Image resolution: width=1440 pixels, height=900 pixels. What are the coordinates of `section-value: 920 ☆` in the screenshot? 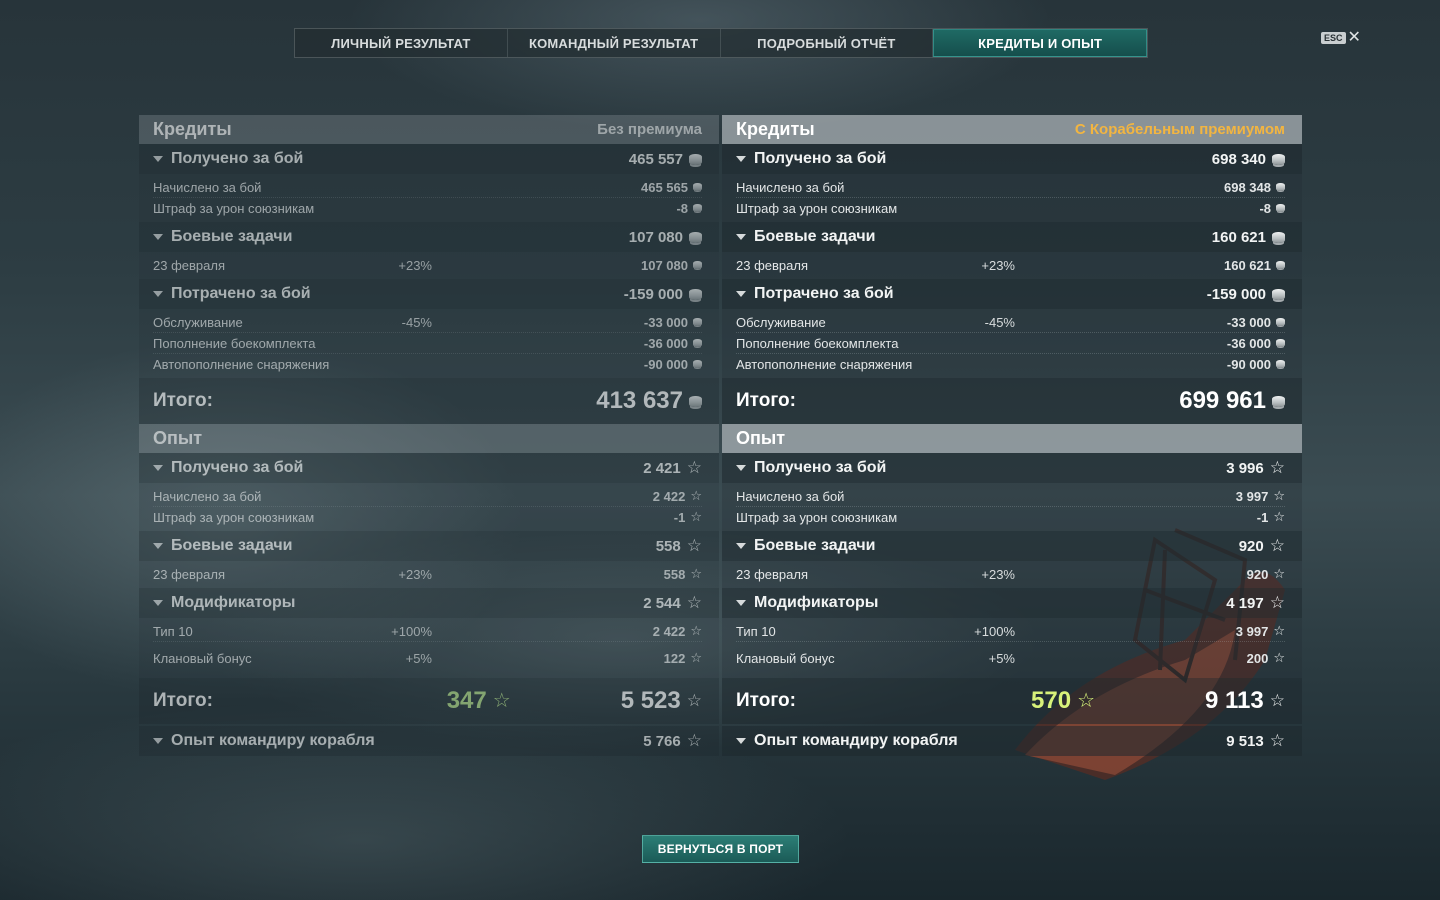 It's located at (1261, 545).